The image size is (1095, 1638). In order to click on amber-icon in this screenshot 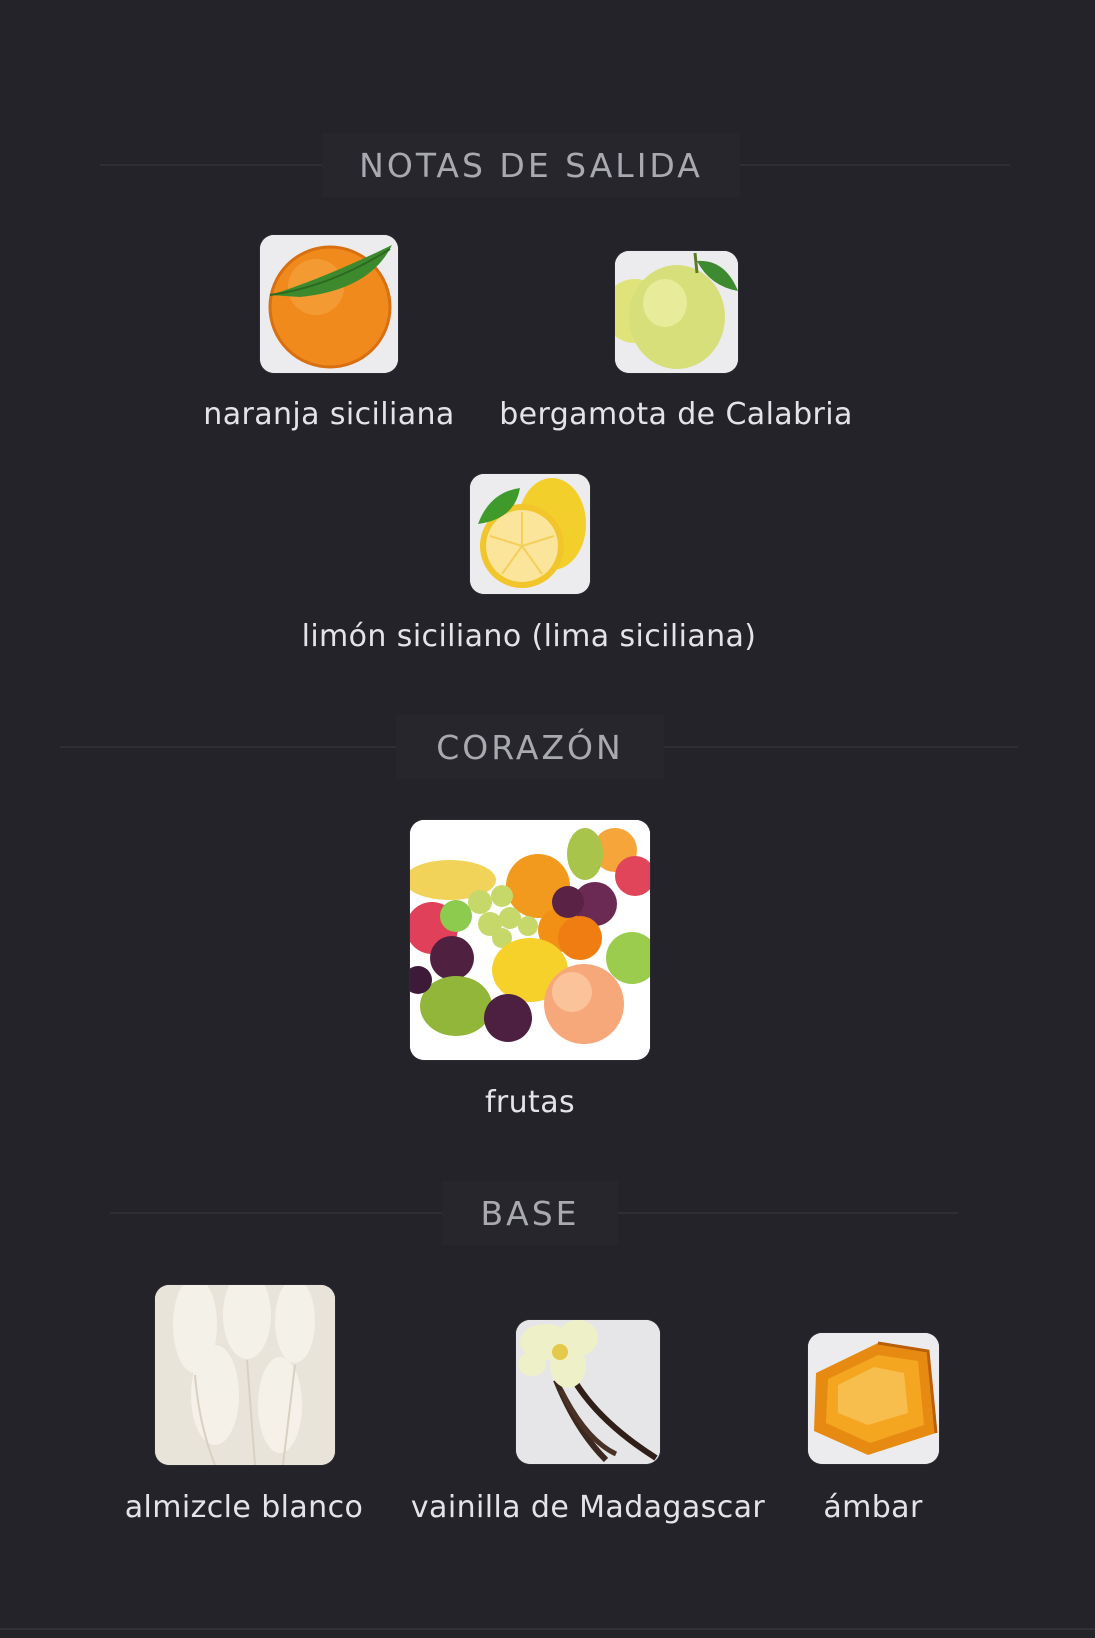, I will do `click(873, 1398)`.